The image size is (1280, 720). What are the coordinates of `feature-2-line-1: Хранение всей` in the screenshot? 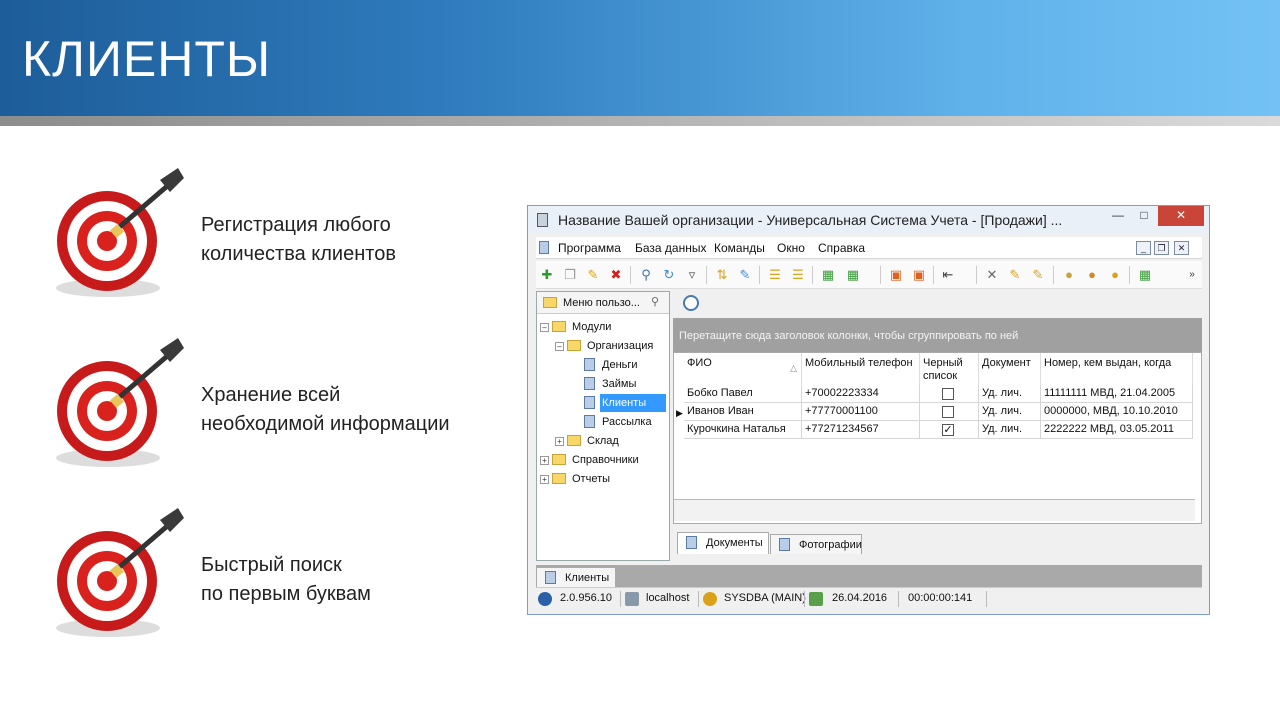 It's located at (271, 395).